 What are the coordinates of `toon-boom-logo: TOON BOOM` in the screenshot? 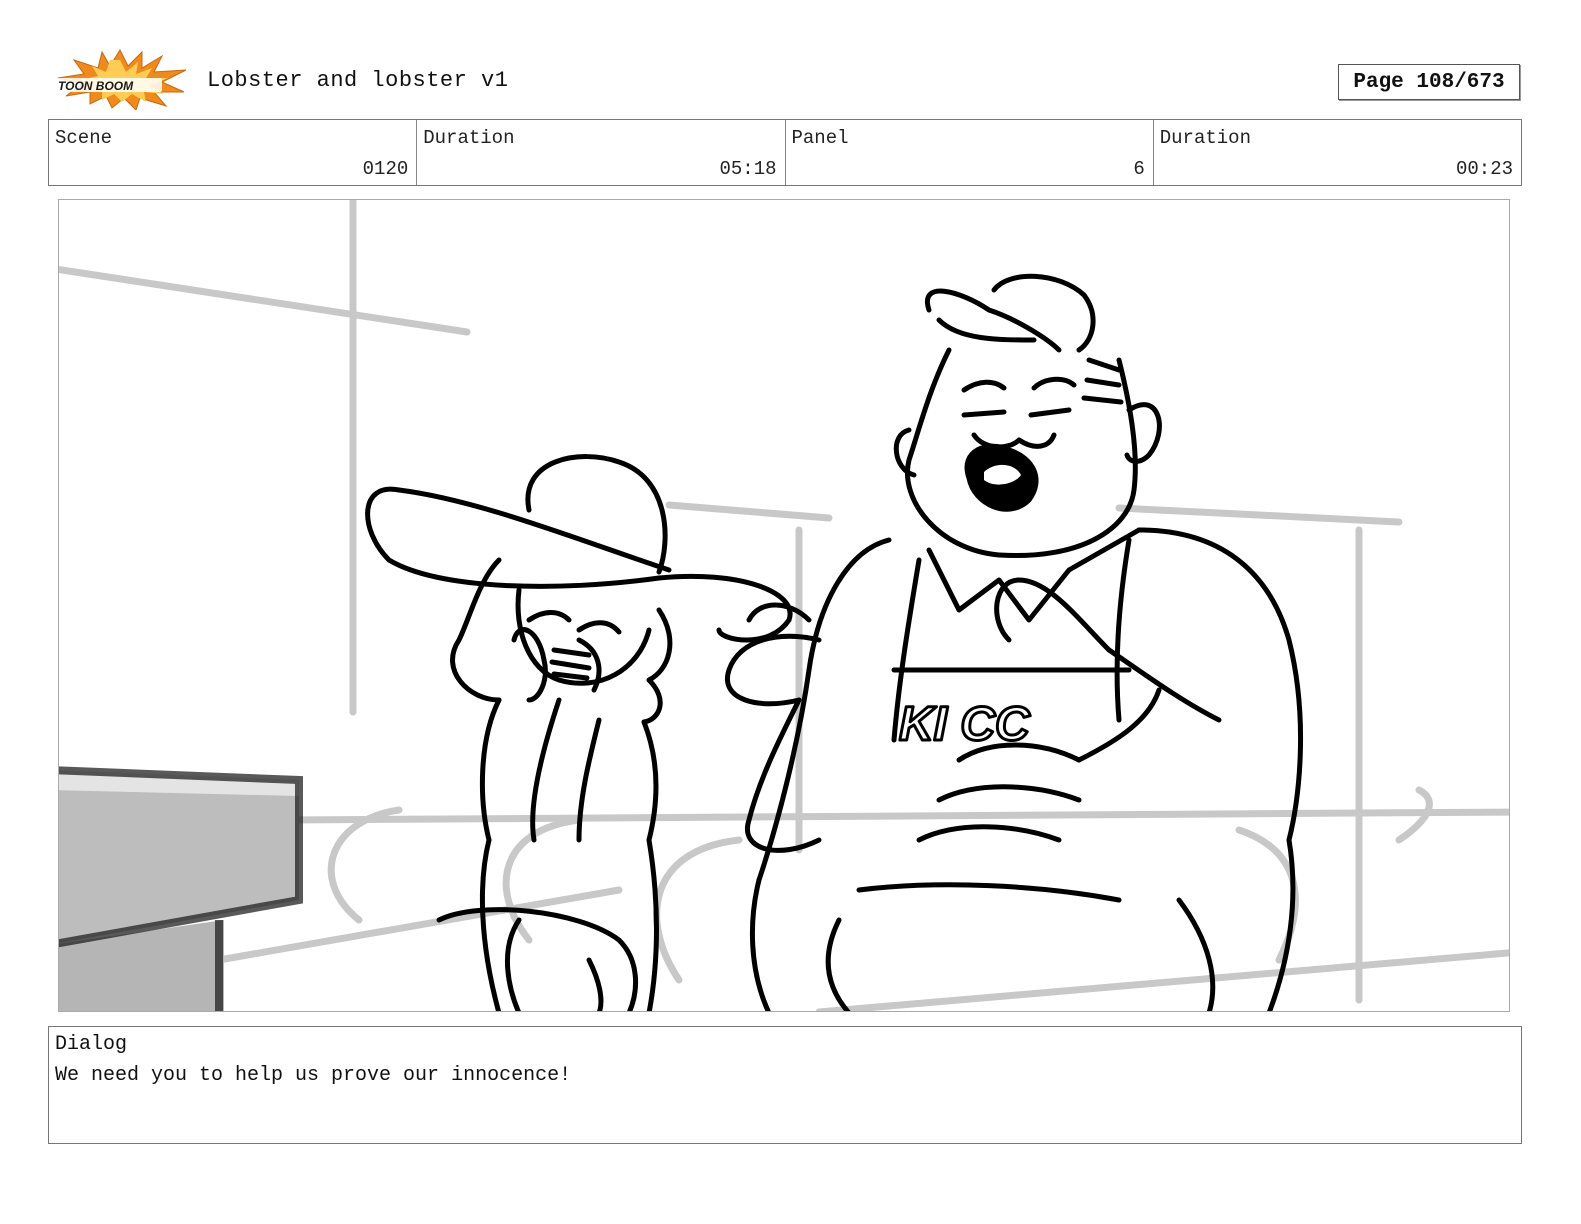 It's located at (120, 79).